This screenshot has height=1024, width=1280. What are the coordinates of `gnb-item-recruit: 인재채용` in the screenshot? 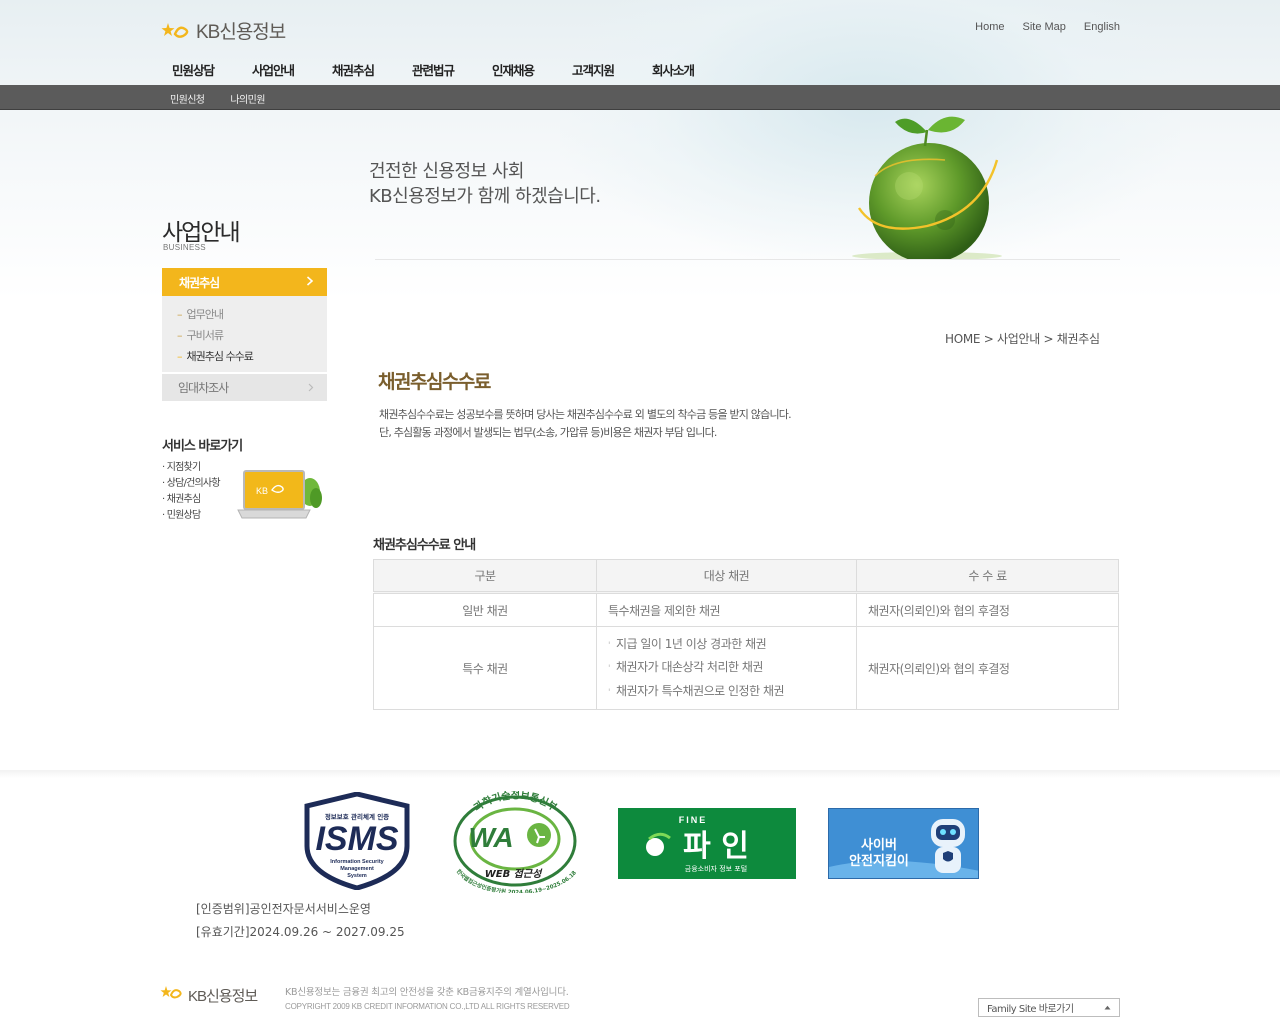 It's located at (522, 69).